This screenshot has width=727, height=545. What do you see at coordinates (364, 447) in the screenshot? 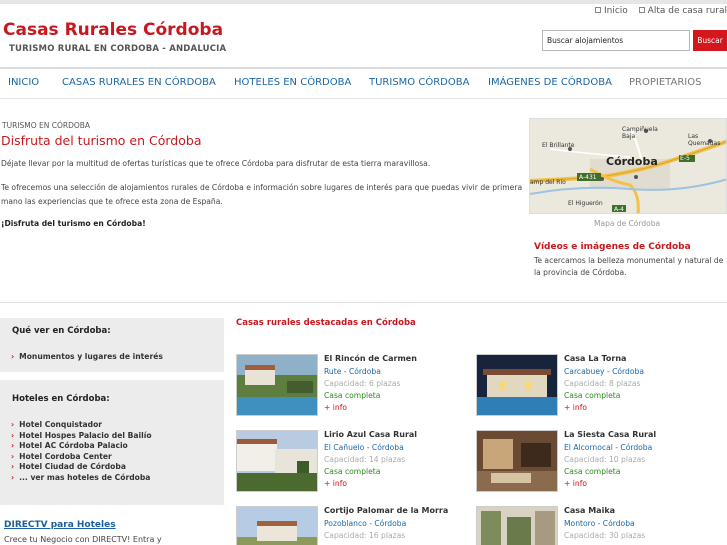
I see `listing-location: El Cañuelo - Córdoba` at bounding box center [364, 447].